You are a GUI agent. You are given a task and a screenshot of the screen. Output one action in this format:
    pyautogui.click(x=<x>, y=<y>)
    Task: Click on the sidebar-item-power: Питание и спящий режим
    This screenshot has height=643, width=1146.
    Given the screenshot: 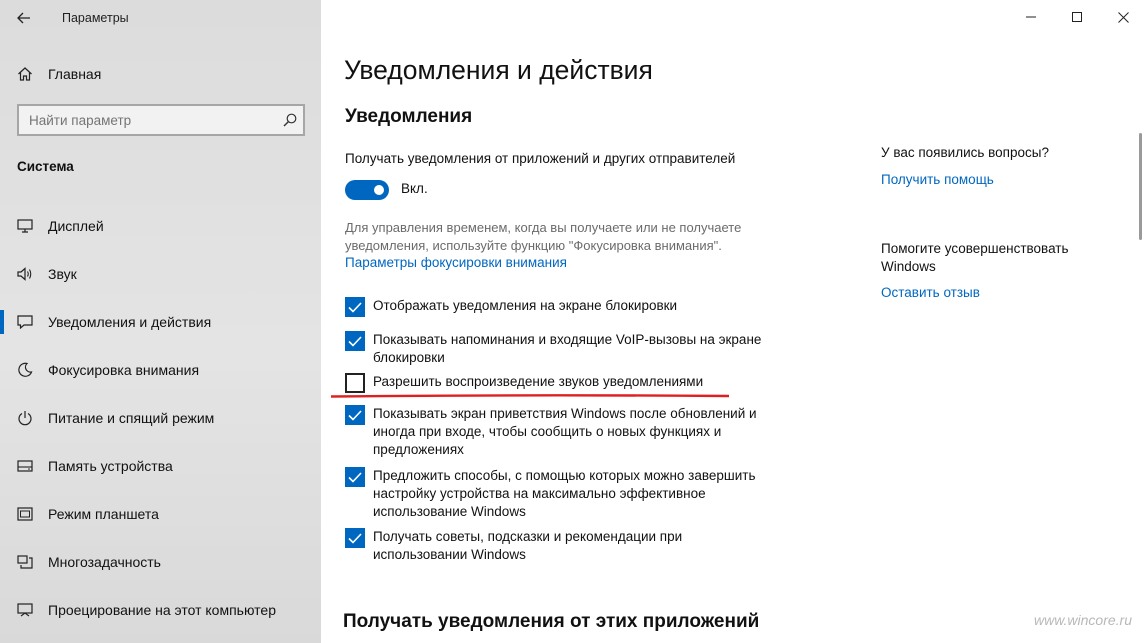 What is the action you would take?
    pyautogui.click(x=160, y=418)
    